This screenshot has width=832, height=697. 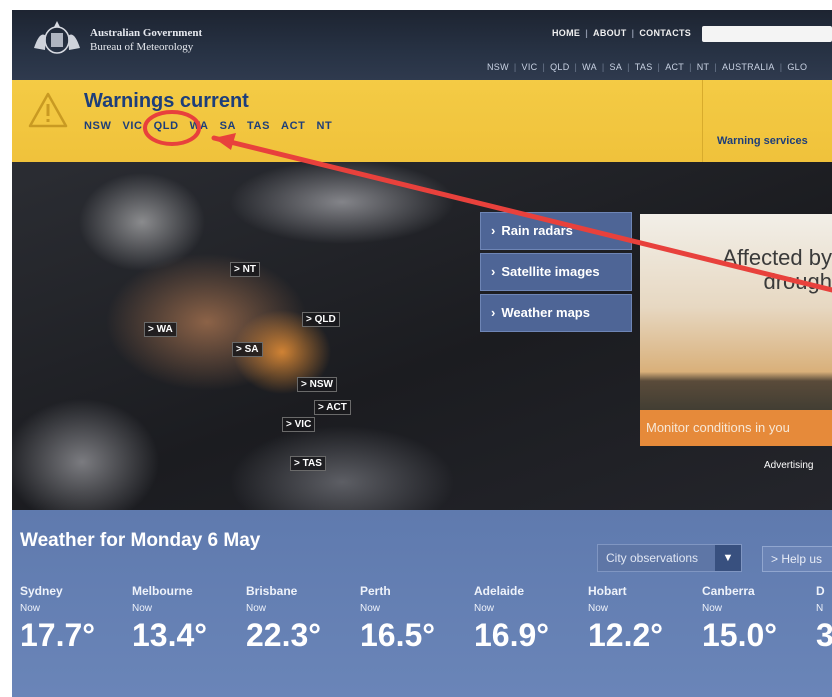 What do you see at coordinates (48, 110) in the screenshot?
I see `warning-triangle-icon` at bounding box center [48, 110].